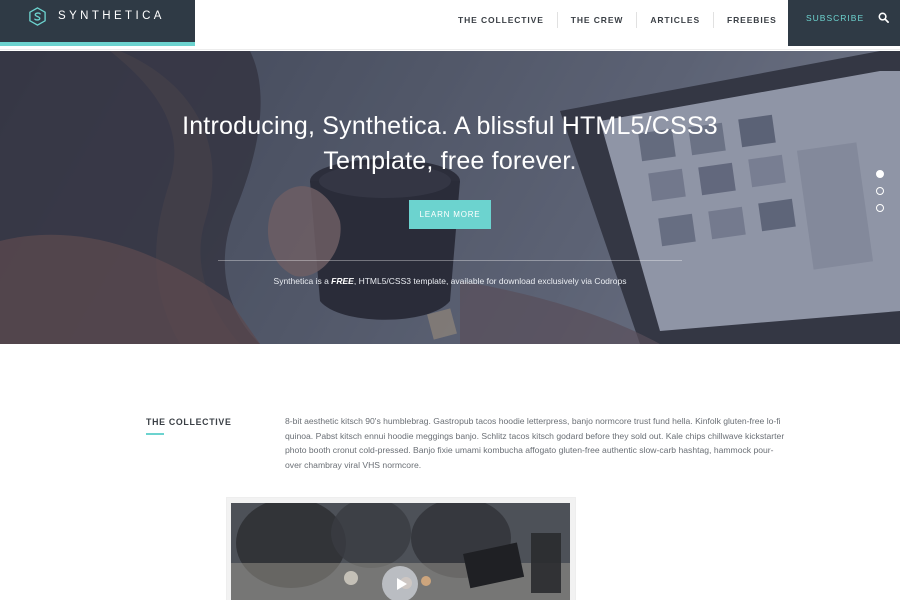 This screenshot has width=900, height=600. Describe the element at coordinates (675, 20) in the screenshot. I see `nav-item-articles: ARTICLES` at that location.